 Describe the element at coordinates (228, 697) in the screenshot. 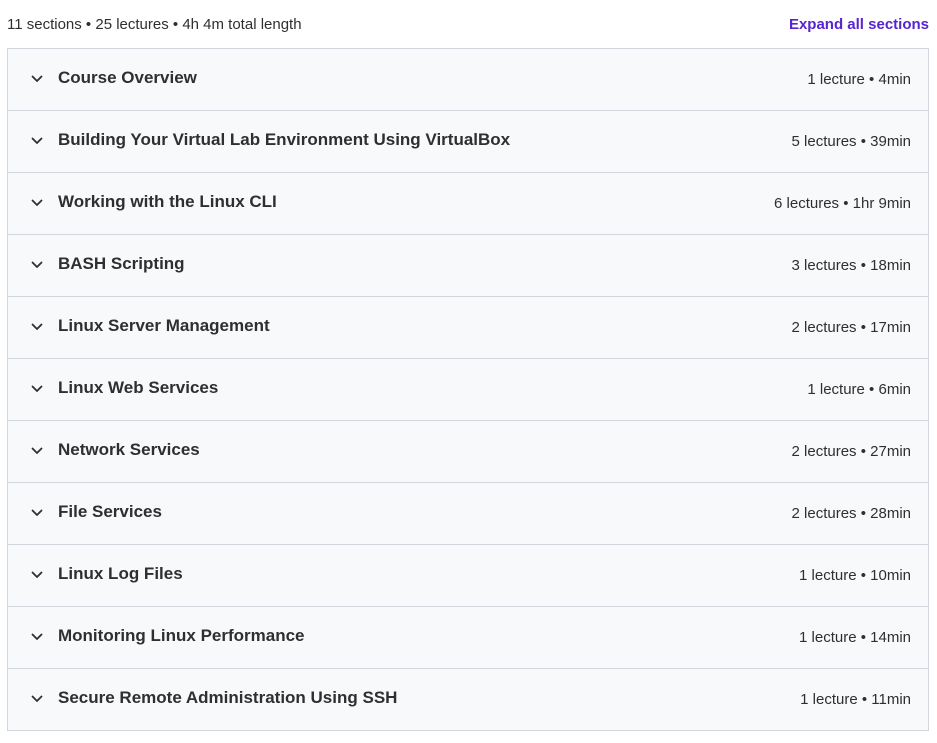

I see `section-title: Secure Remote Administration Using SSH` at that location.